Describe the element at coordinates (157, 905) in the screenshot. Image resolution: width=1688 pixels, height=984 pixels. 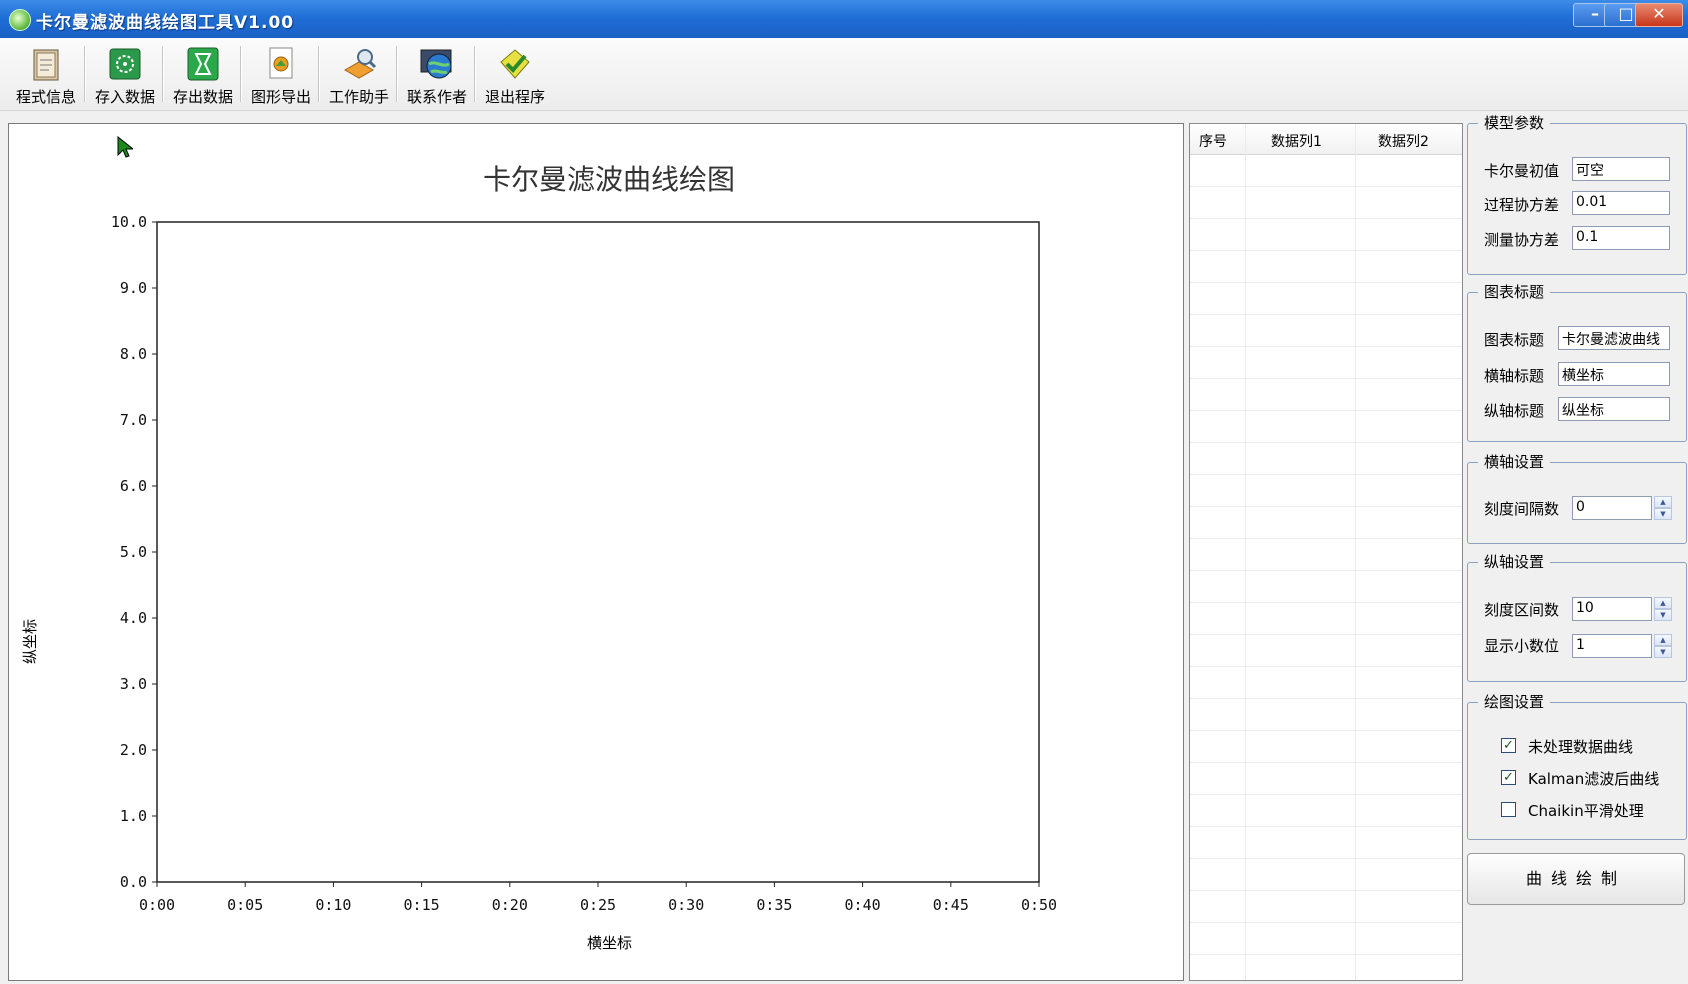
I see `x-tick-label: 0:00` at that location.